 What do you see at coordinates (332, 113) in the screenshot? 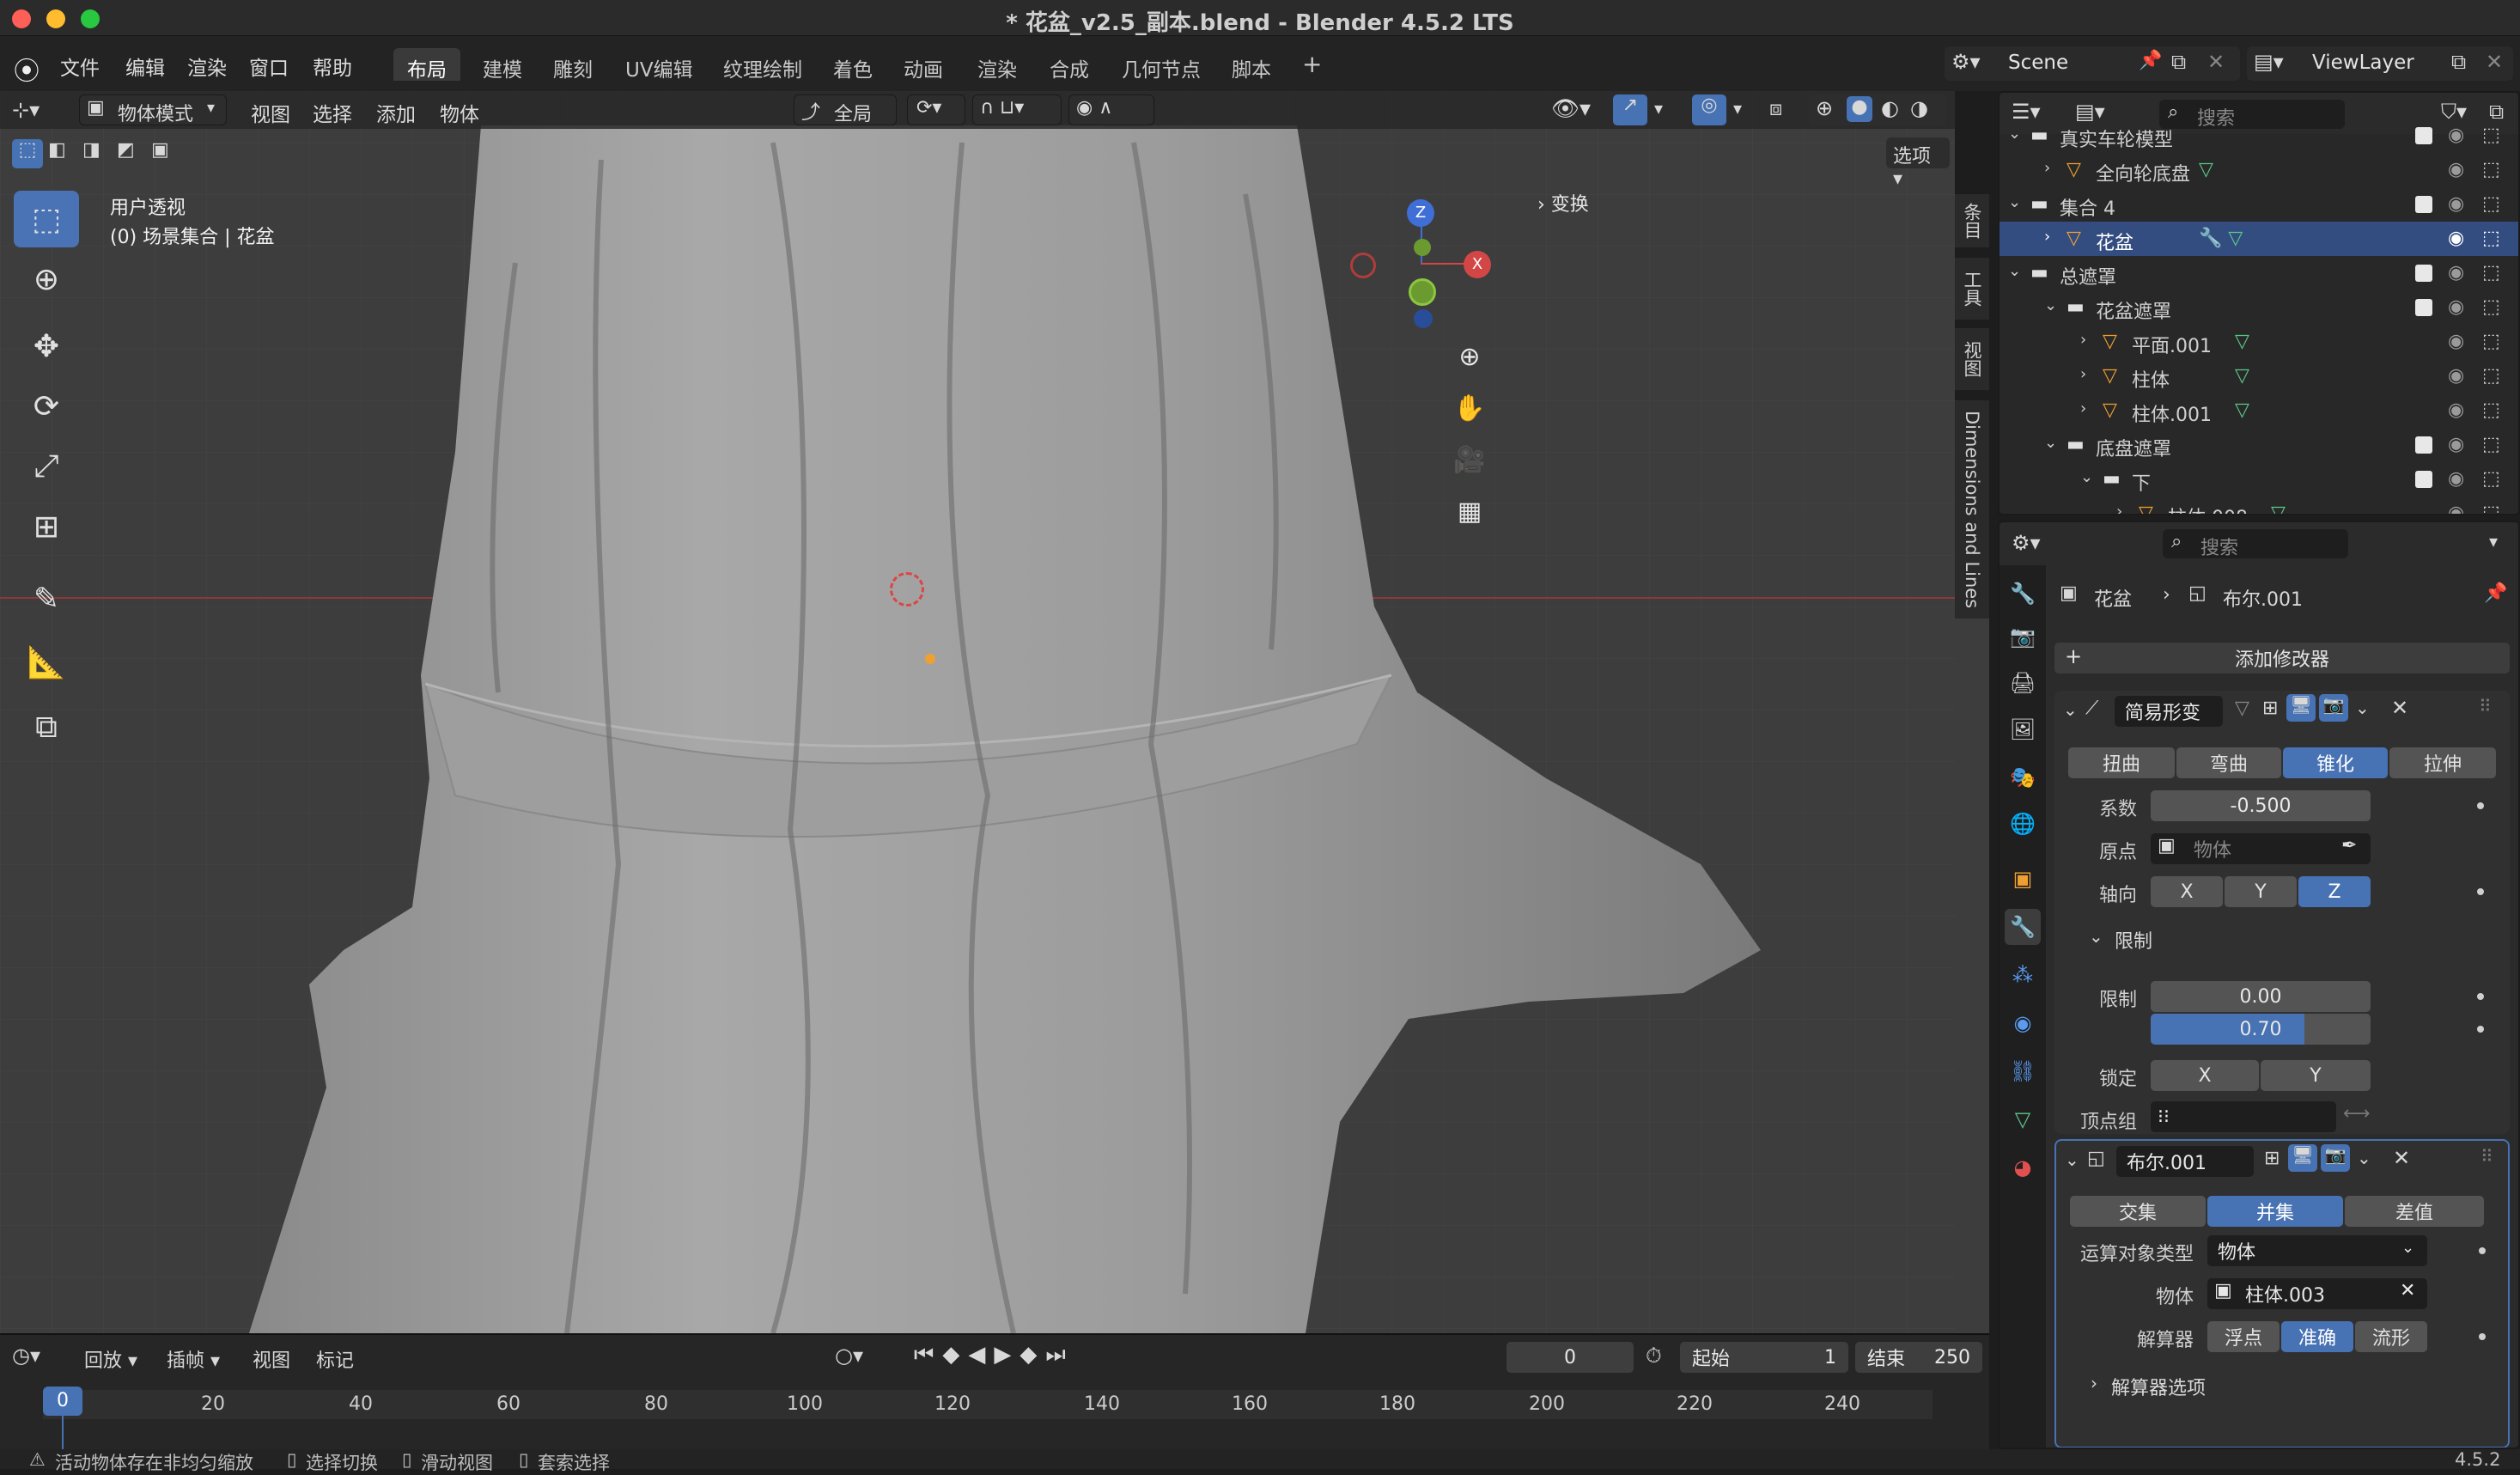
I see `menu-select: 选择` at bounding box center [332, 113].